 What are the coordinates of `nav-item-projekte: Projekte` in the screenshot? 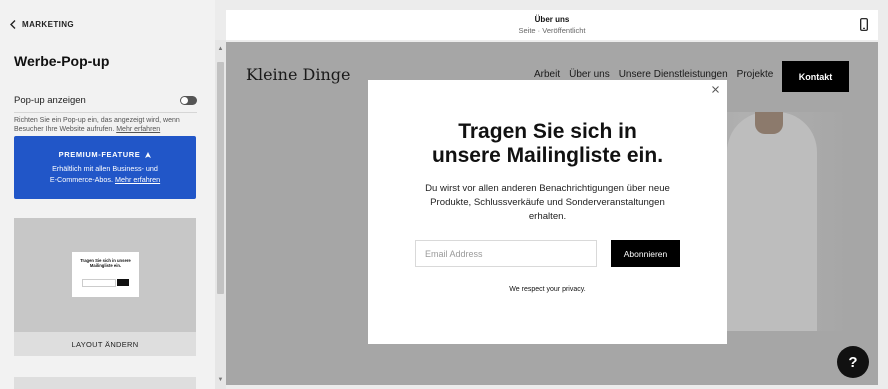 It's located at (755, 74).